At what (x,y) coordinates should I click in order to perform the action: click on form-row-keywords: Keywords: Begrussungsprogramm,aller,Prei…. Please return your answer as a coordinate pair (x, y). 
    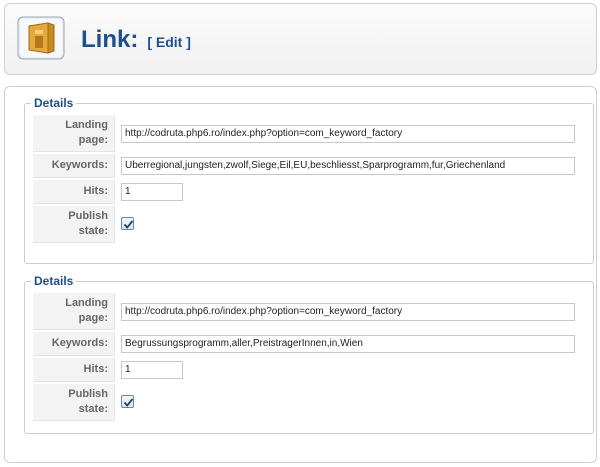
    Looking at the image, I should click on (309, 344).